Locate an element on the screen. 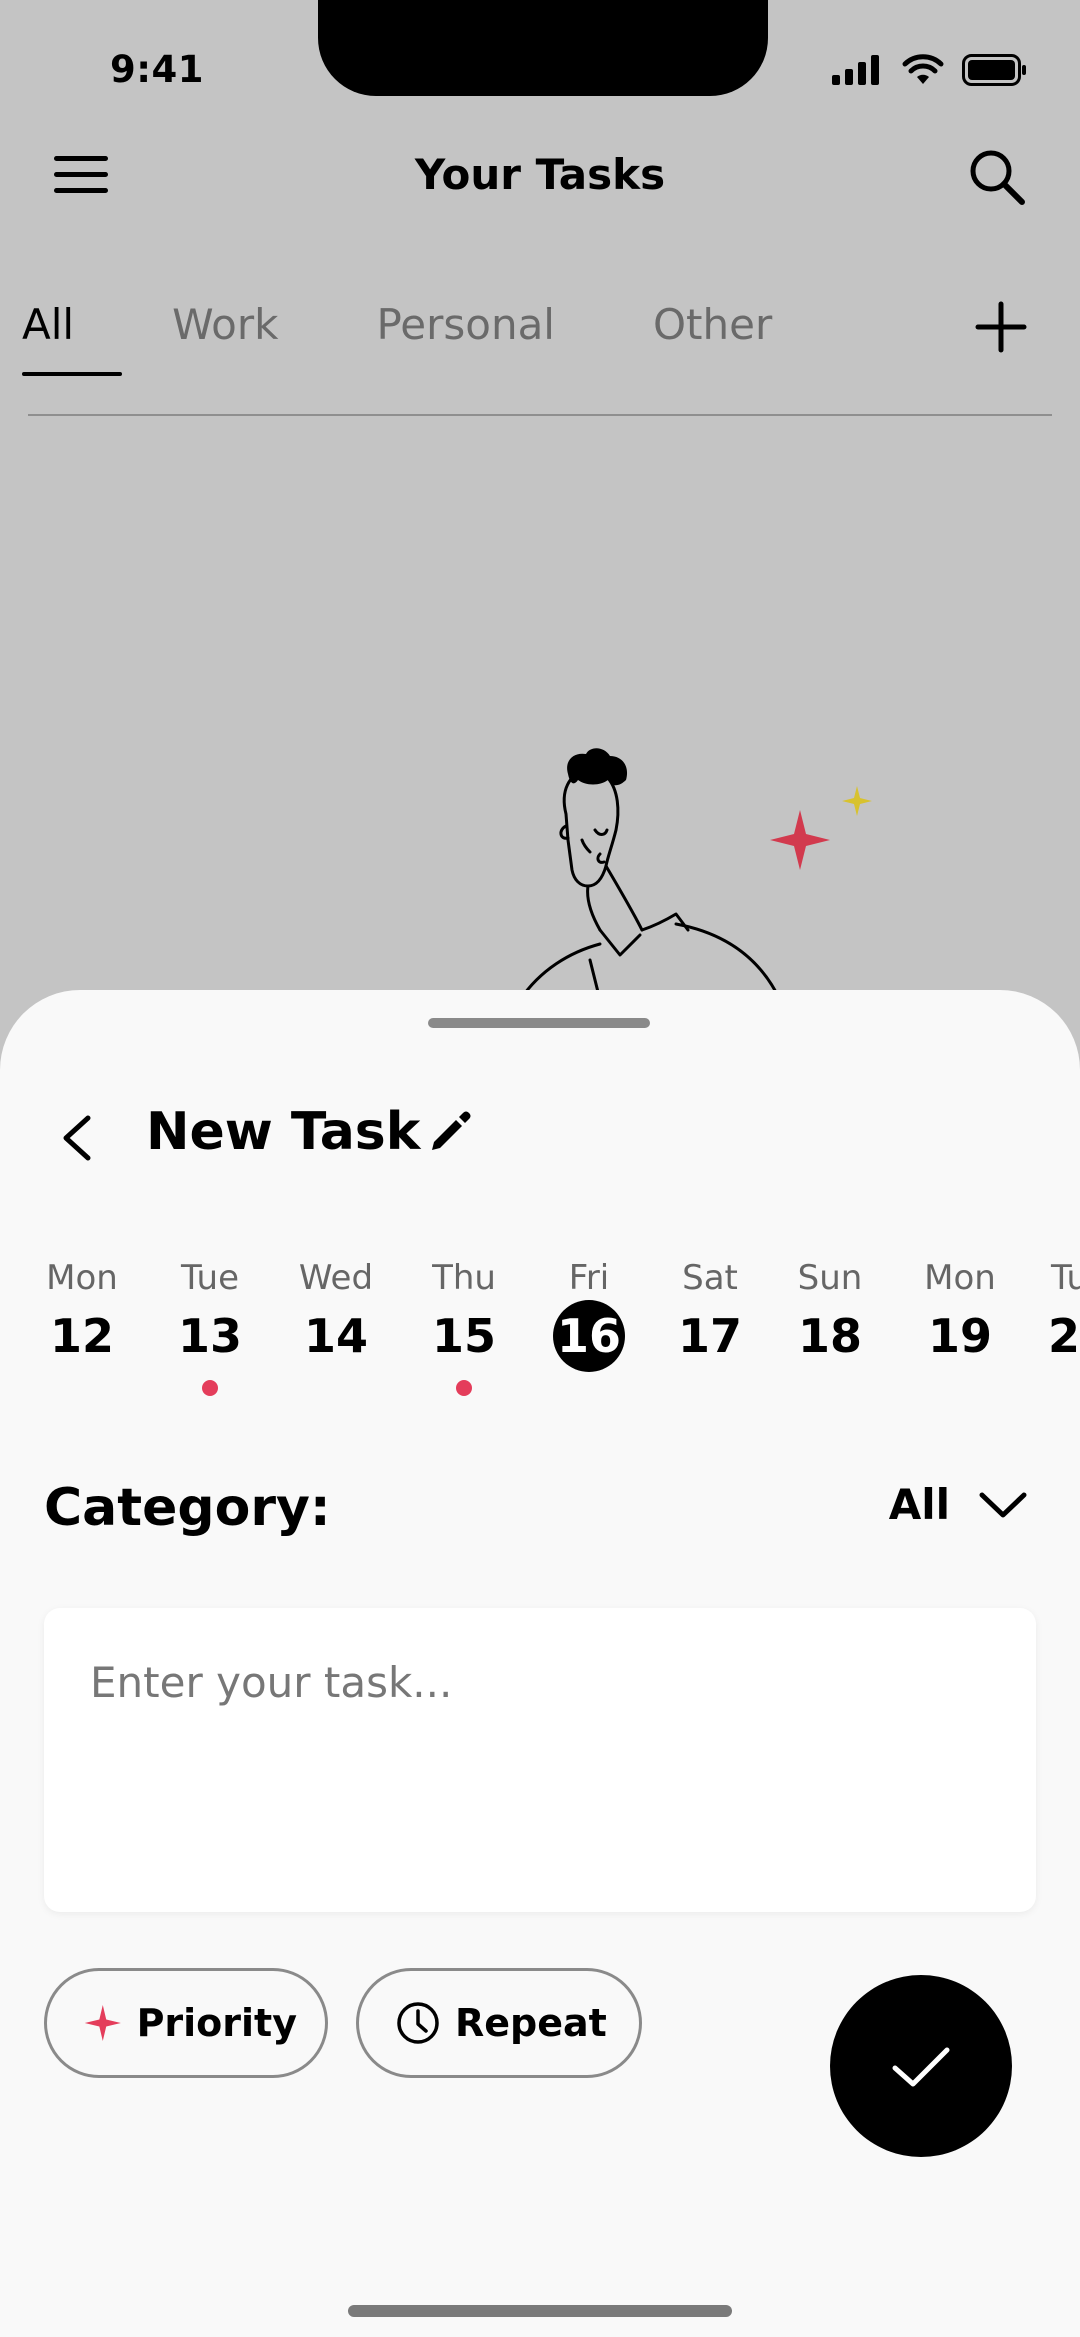 This screenshot has width=1080, height=2337. day-item: Sun 18 is located at coordinates (830, 1312).